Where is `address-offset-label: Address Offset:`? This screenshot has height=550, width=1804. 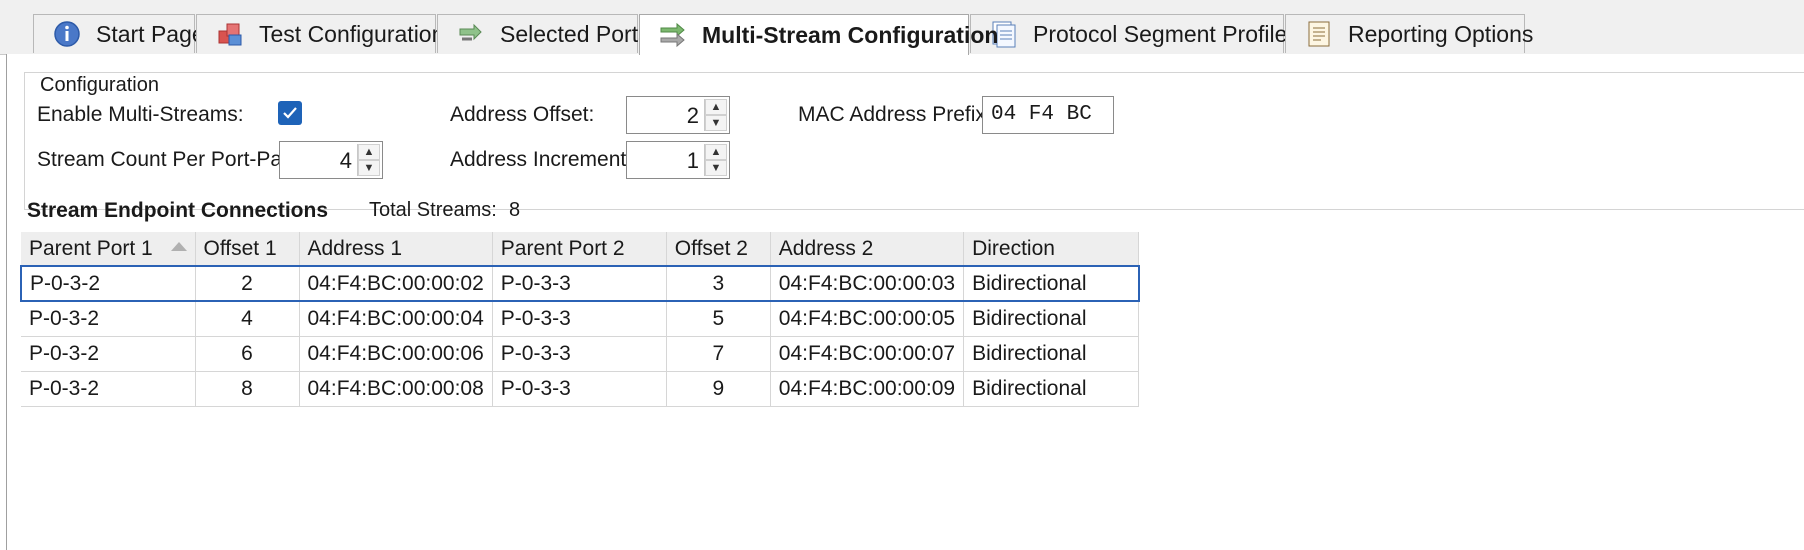
address-offset-label: Address Offset: is located at coordinates (522, 114).